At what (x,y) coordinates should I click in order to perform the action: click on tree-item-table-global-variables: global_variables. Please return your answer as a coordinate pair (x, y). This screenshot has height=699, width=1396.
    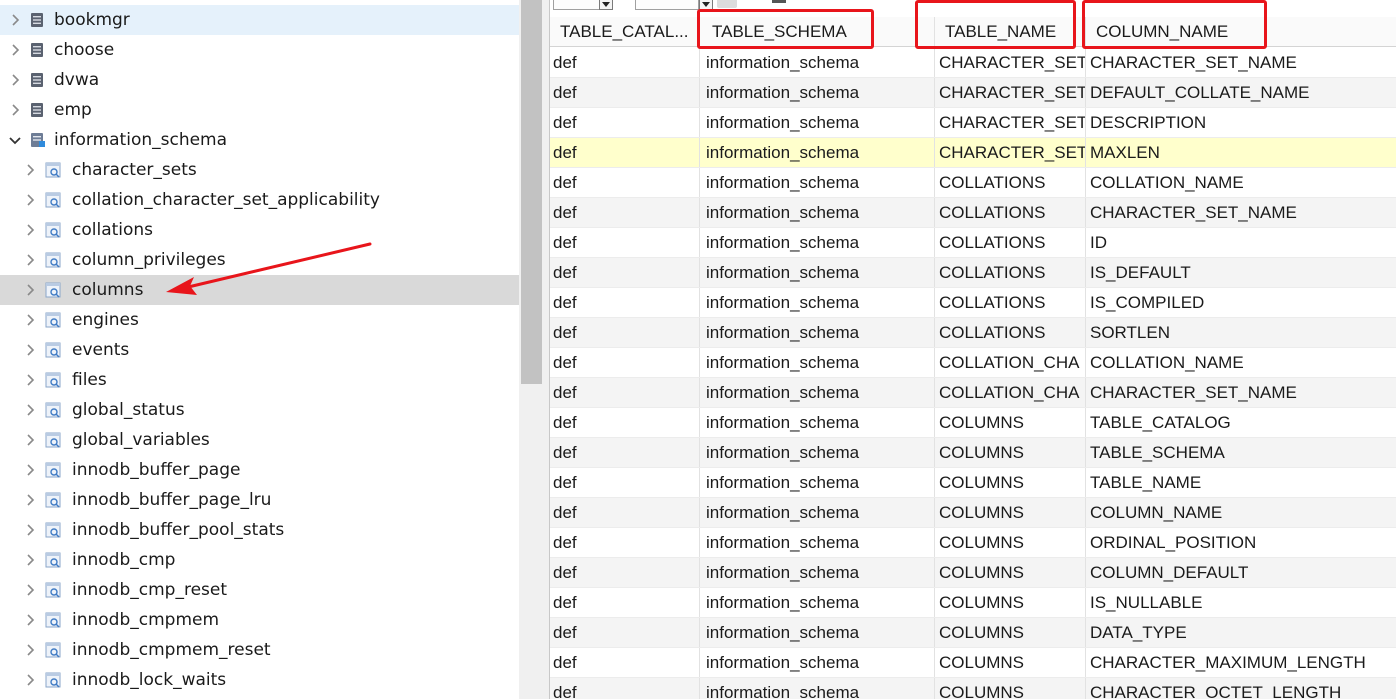
    Looking at the image, I should click on (259, 440).